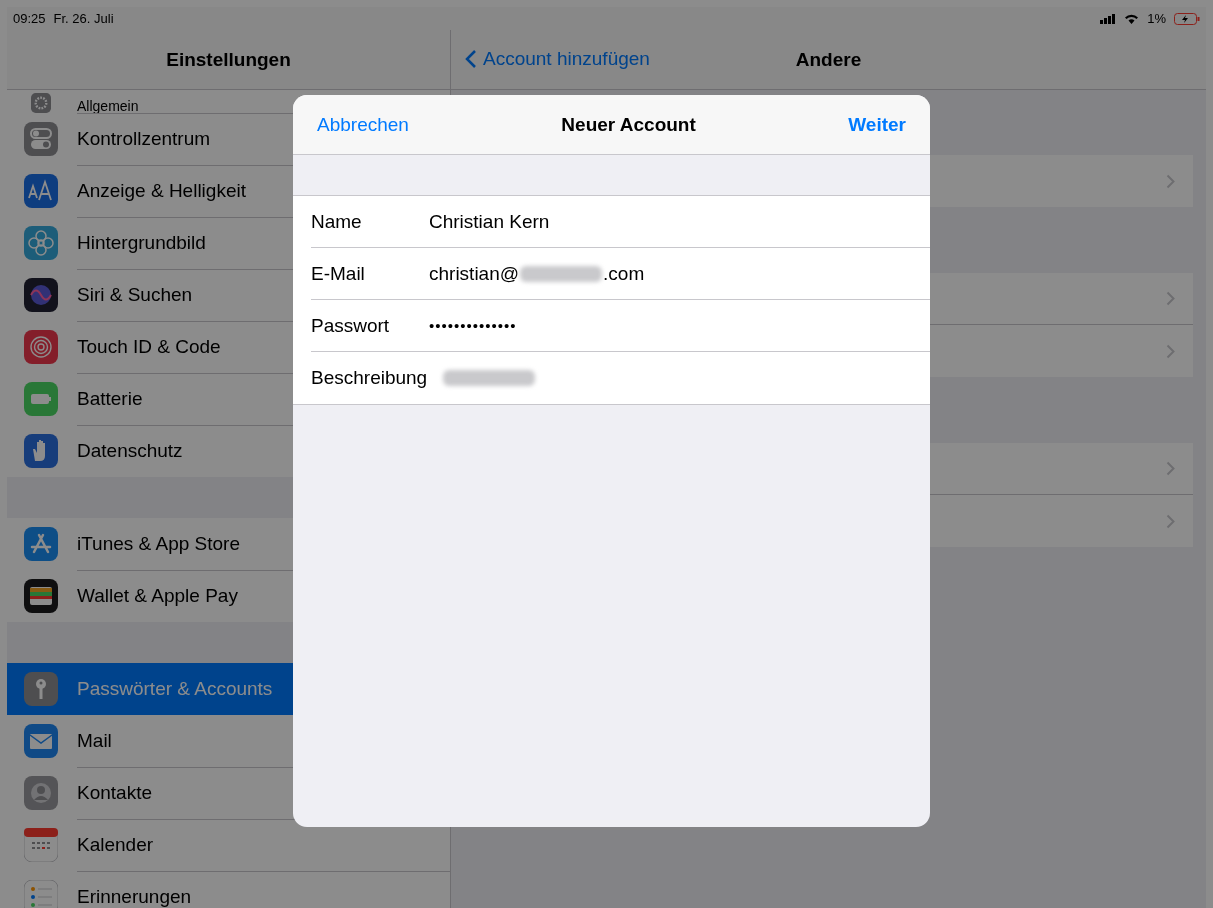  Describe the element at coordinates (29, 18) in the screenshot. I see `status-time: 09:25` at that location.